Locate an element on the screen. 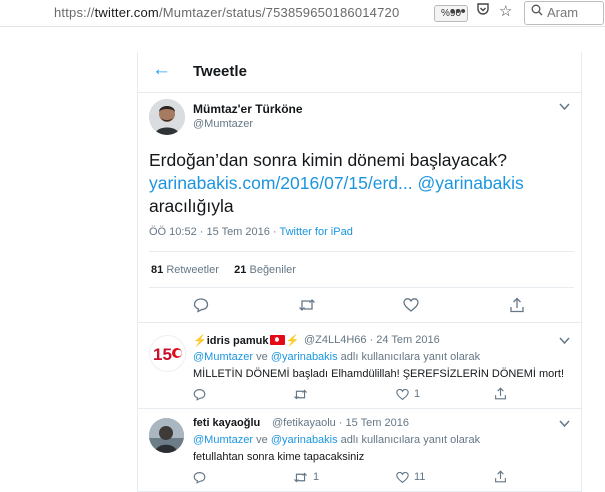  retweets-stat: 81 Retweetler is located at coordinates (185, 270).